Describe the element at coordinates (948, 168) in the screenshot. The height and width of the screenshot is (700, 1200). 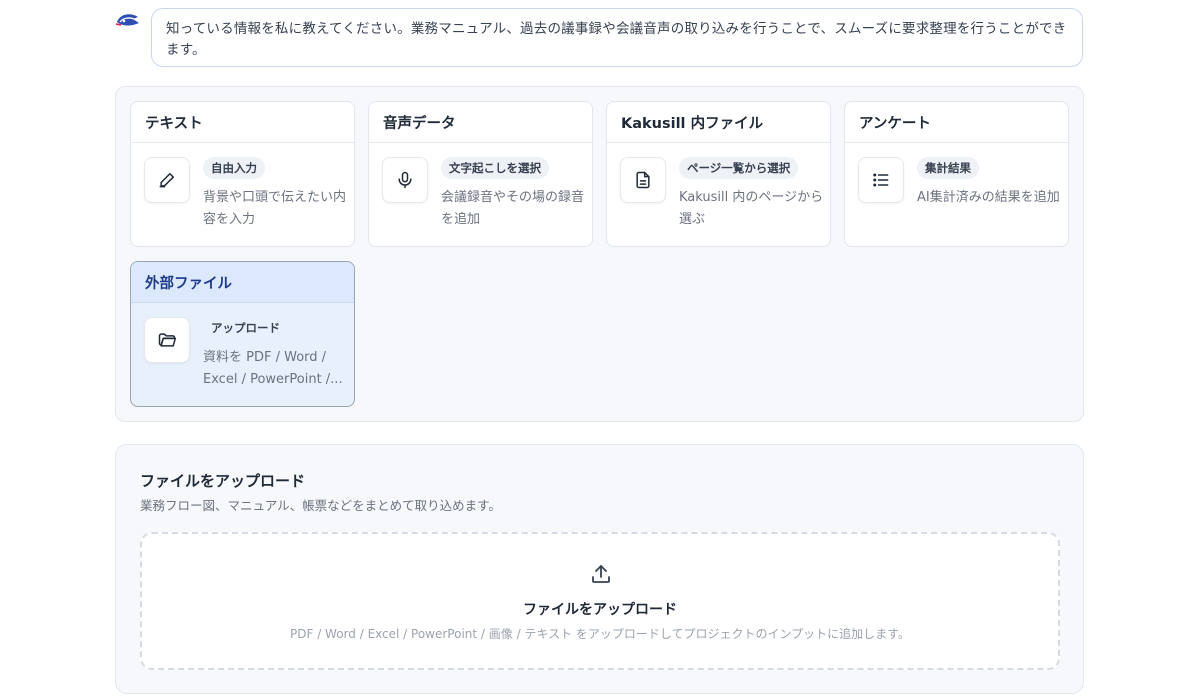
I see `option-tag: 集計結果` at that location.